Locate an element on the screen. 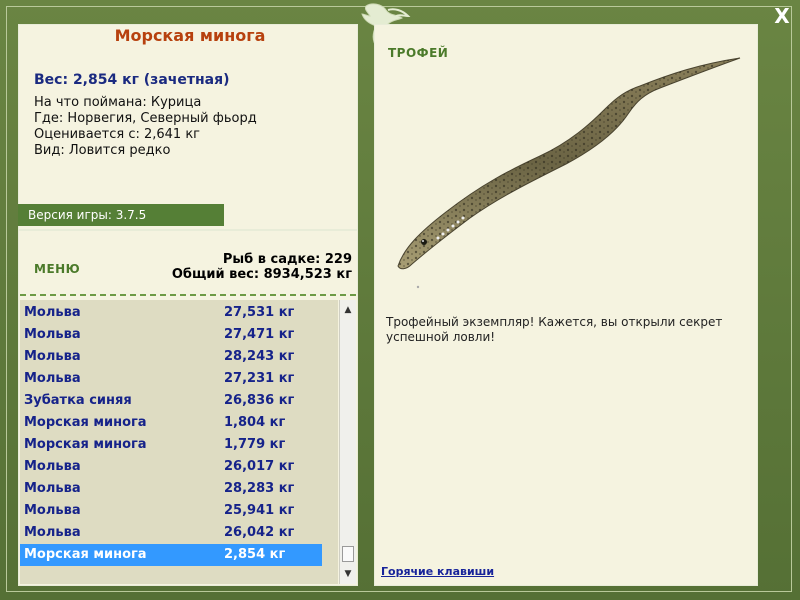 The height and width of the screenshot is (600, 800). list-item: Морская минога 1,804 кг is located at coordinates (171, 423).